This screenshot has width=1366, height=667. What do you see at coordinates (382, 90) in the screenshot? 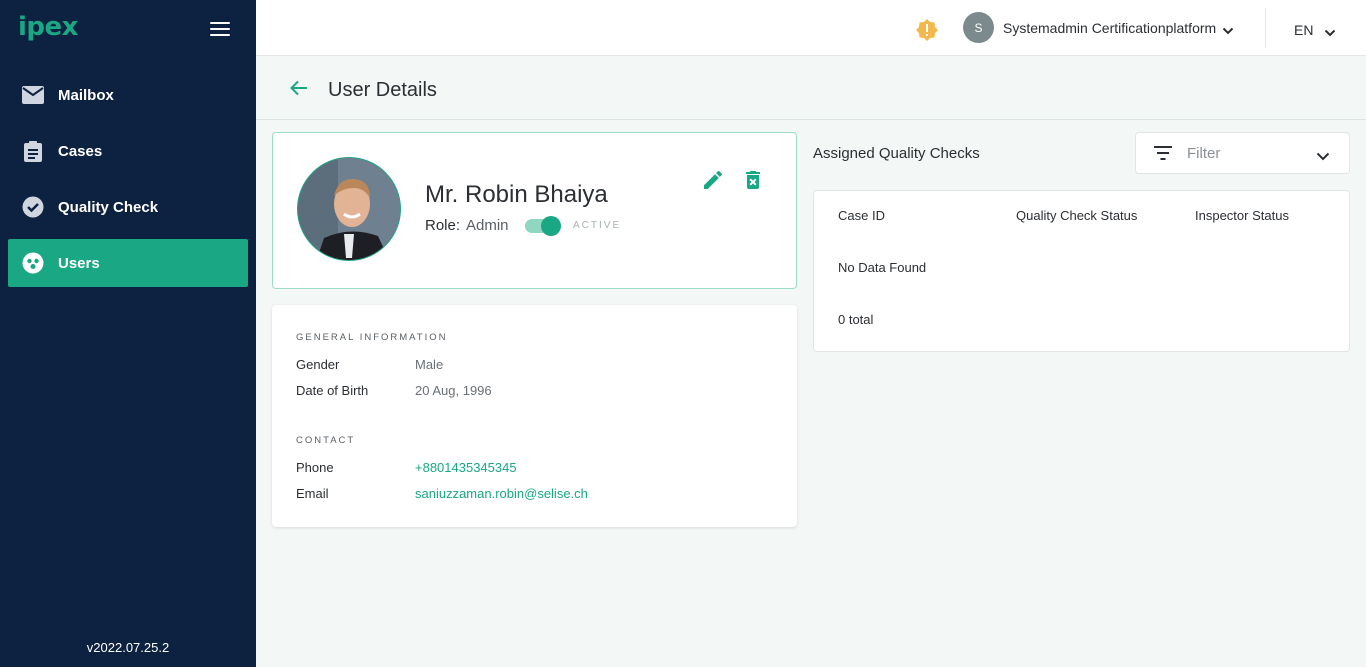
I see `page-title: User Details` at bounding box center [382, 90].